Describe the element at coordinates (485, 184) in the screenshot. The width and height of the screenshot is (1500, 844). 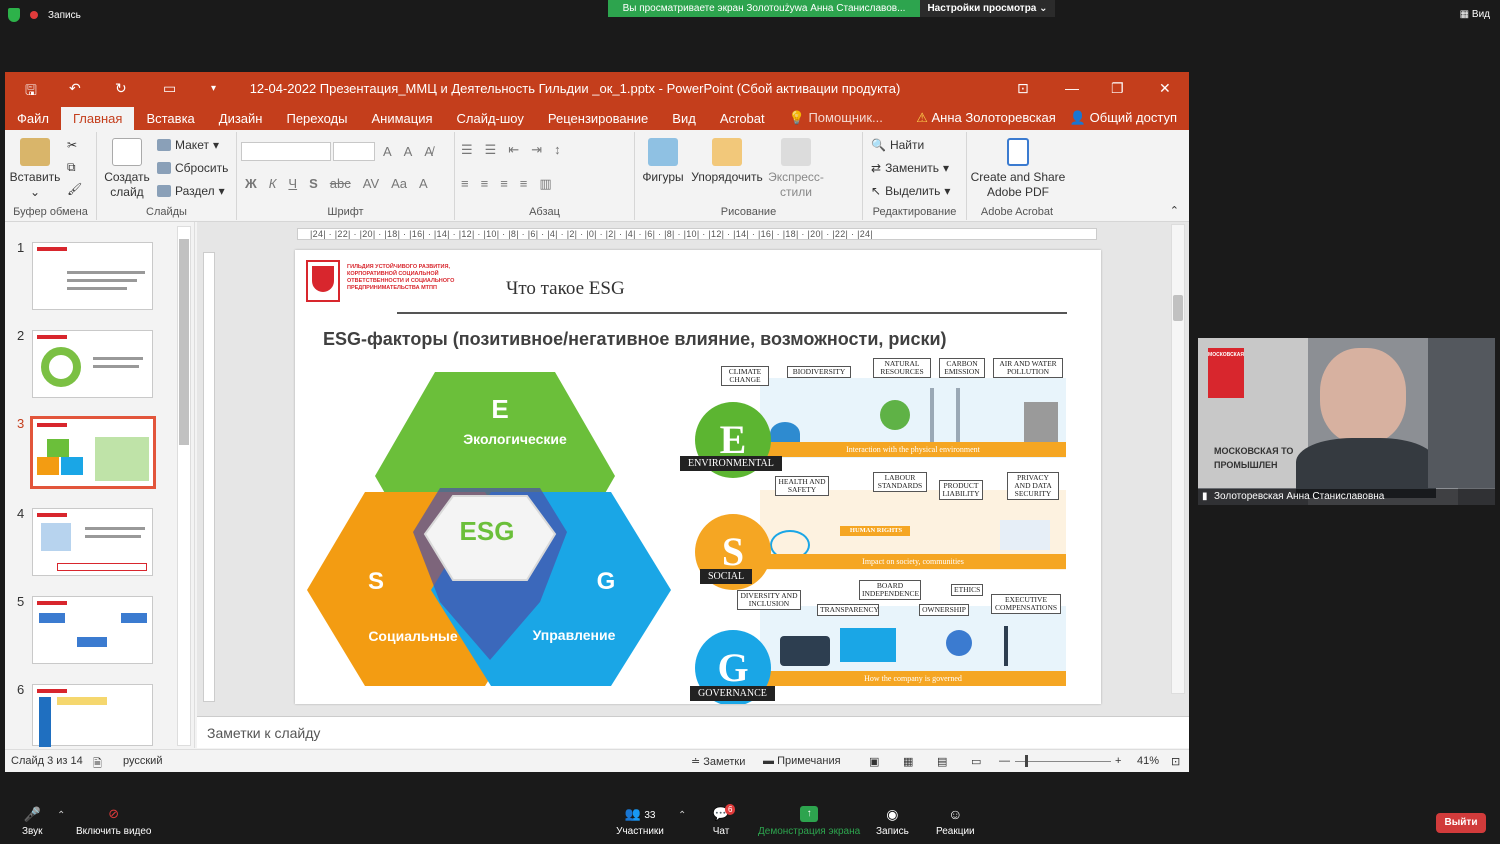
I see `align-center-icon: ≡` at that location.